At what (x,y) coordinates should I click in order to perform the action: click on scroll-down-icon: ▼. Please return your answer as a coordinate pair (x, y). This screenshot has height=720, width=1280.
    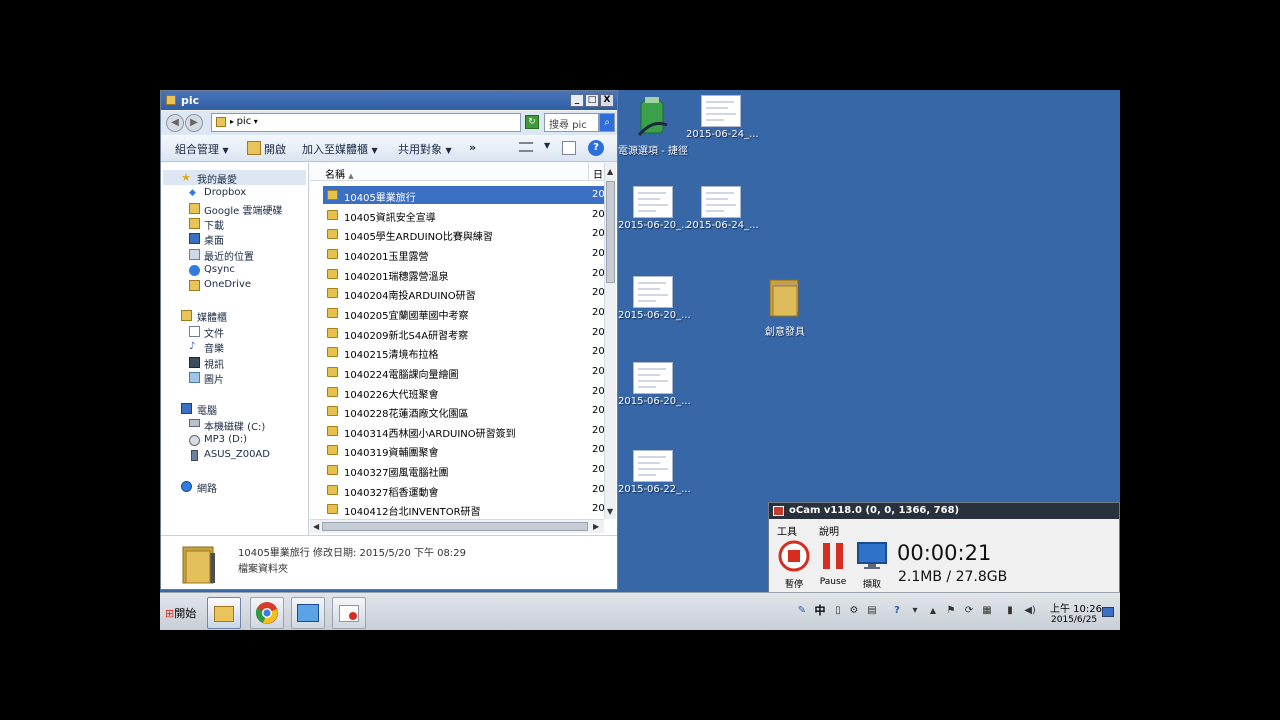
    Looking at the image, I should click on (610, 511).